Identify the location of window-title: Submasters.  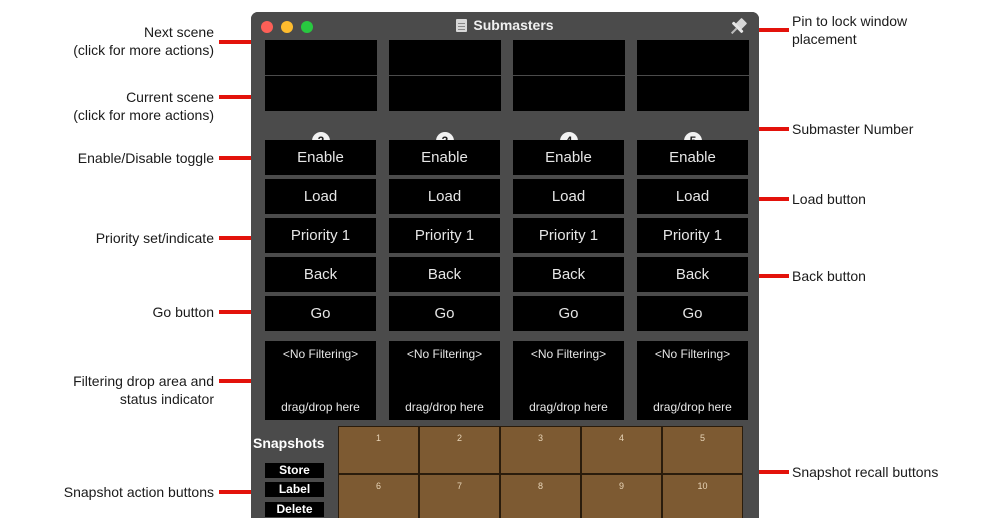
(505, 25).